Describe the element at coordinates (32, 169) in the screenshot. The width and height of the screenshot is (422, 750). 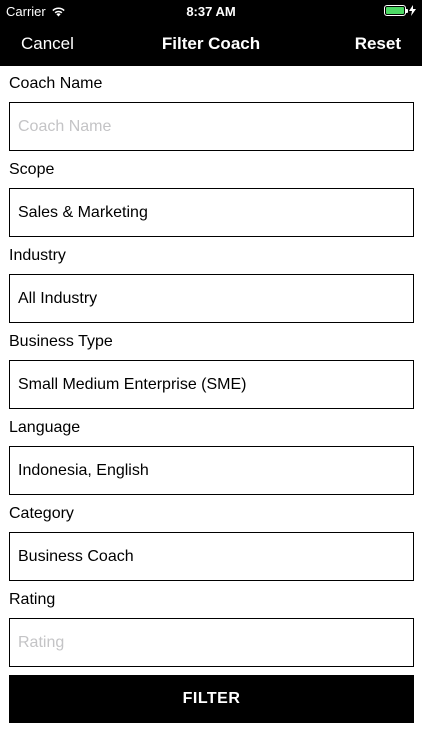
I see `scope-label: Scope` at that location.